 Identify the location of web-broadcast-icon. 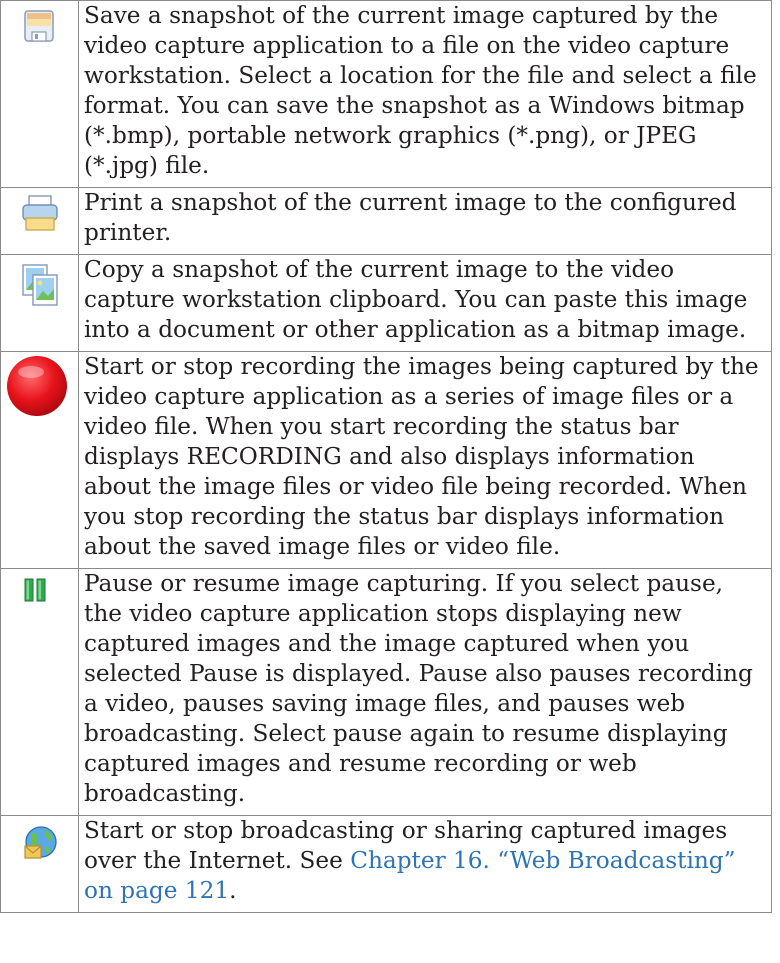
(40, 847).